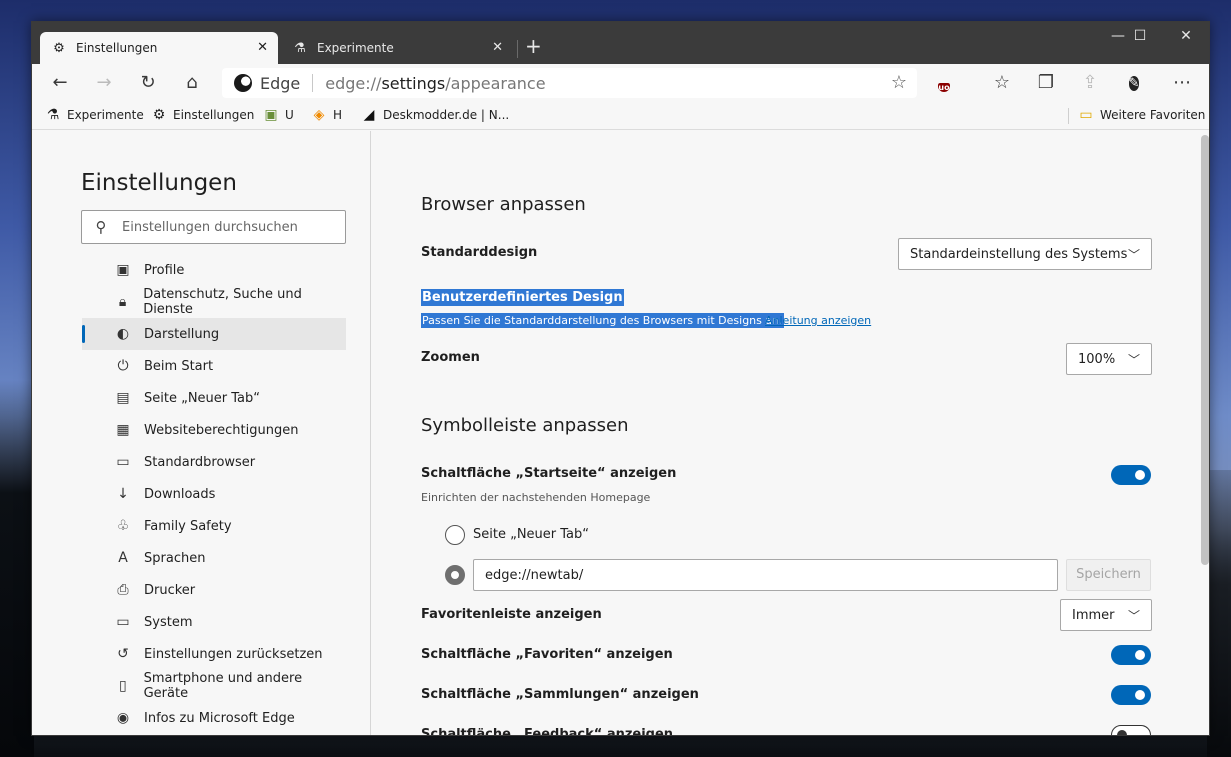 The height and width of the screenshot is (757, 1231). Describe the element at coordinates (123, 558) in the screenshot. I see `language-icon: A` at that location.